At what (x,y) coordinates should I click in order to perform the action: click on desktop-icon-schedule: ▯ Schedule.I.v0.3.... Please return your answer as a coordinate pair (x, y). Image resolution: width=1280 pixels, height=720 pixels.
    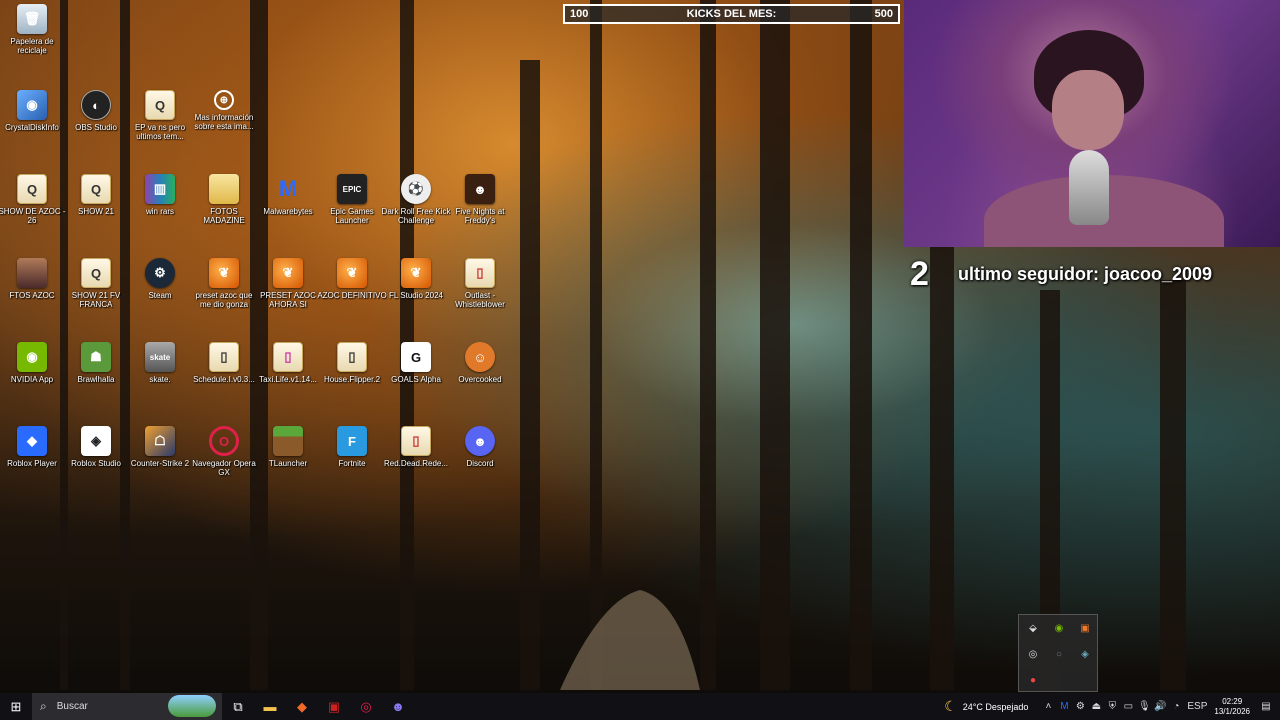
    Looking at the image, I should click on (224, 376).